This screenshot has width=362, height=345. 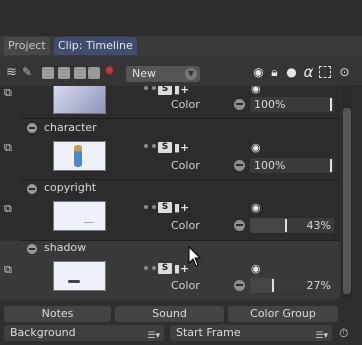 What do you see at coordinates (65, 247) in the screenshot?
I see `layer-name: shadow` at bounding box center [65, 247].